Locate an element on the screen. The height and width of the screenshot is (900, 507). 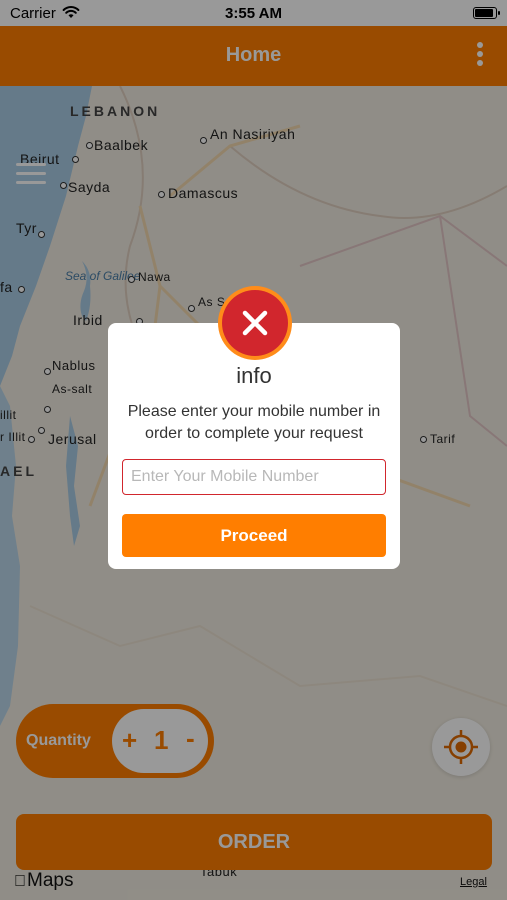
close-x-icon is located at coordinates (255, 323).